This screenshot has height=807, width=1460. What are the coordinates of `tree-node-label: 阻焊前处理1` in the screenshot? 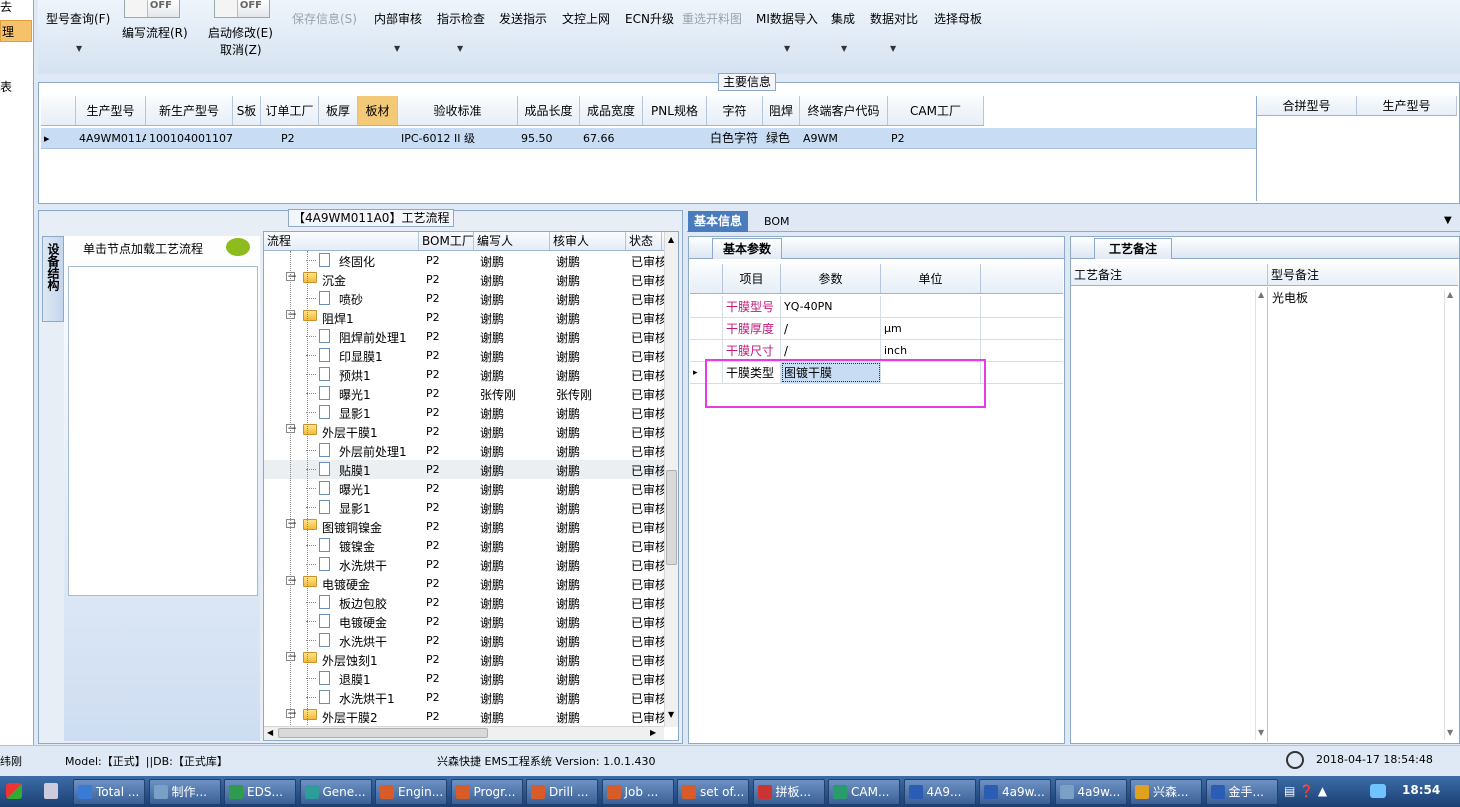 It's located at (373, 337).